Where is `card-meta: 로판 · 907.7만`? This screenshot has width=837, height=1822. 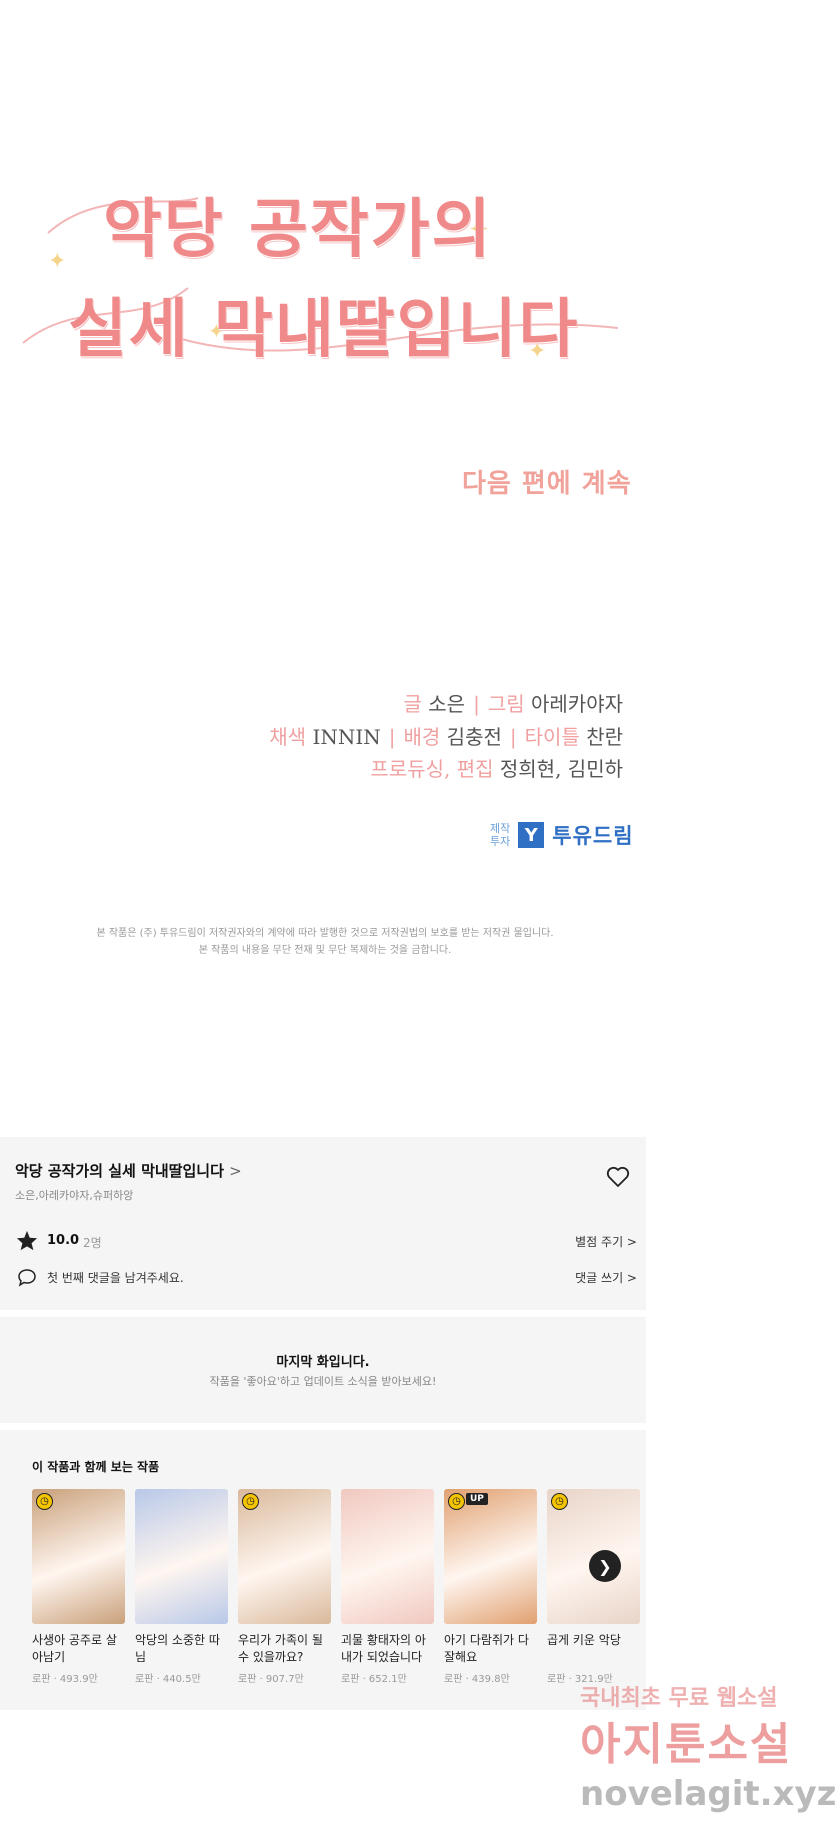
card-meta: 로판 · 907.7만 is located at coordinates (271, 1679).